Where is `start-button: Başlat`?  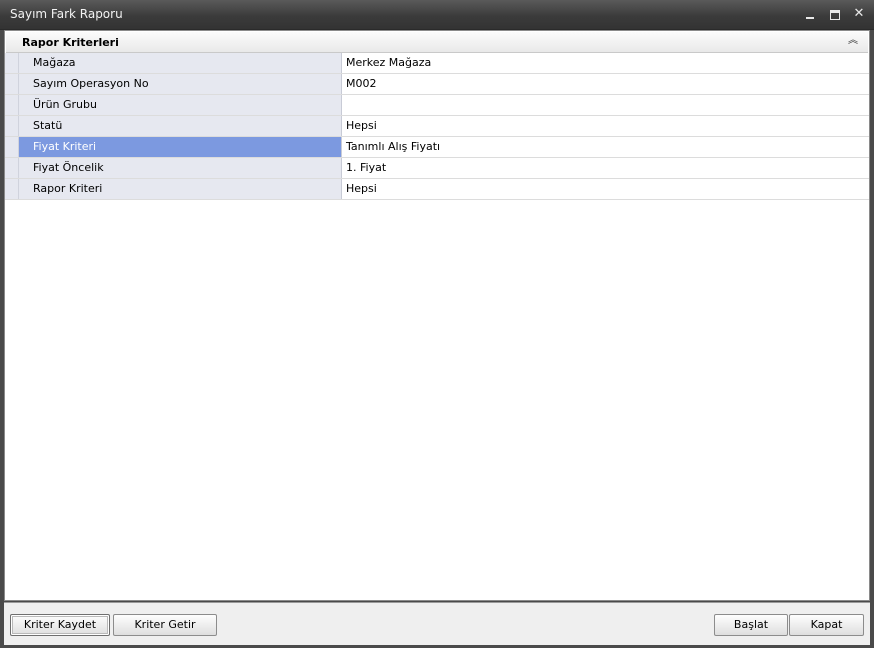
start-button: Başlat is located at coordinates (751, 625).